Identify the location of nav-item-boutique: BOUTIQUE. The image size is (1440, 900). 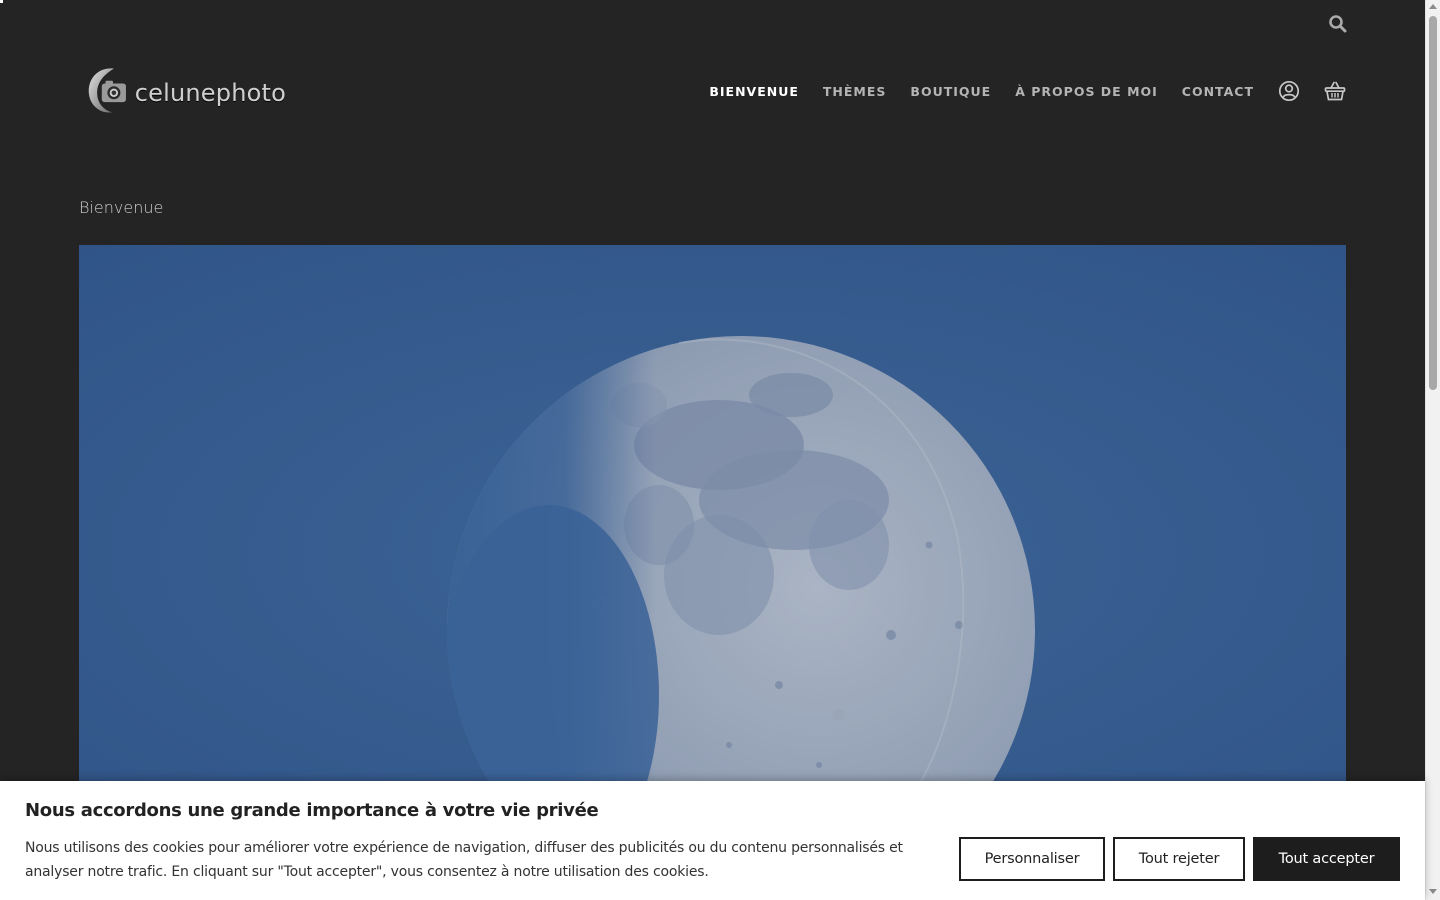
(950, 91).